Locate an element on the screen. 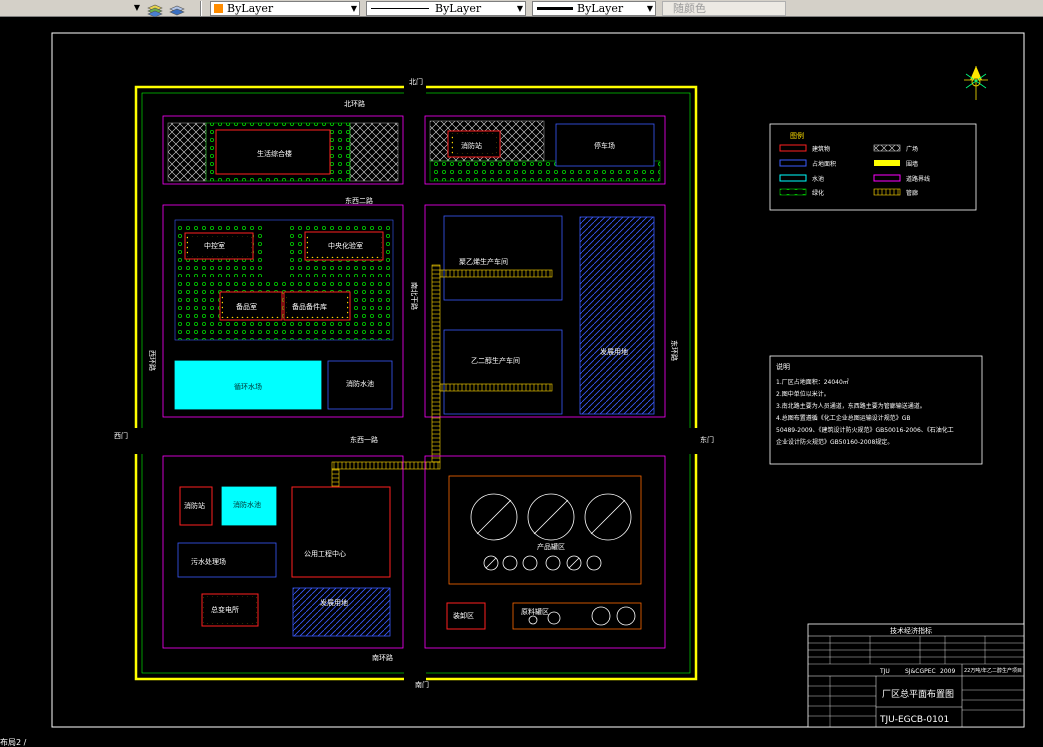 This screenshot has height=747, width=1043. color-combo-label: ByLayer is located at coordinates (250, 8).